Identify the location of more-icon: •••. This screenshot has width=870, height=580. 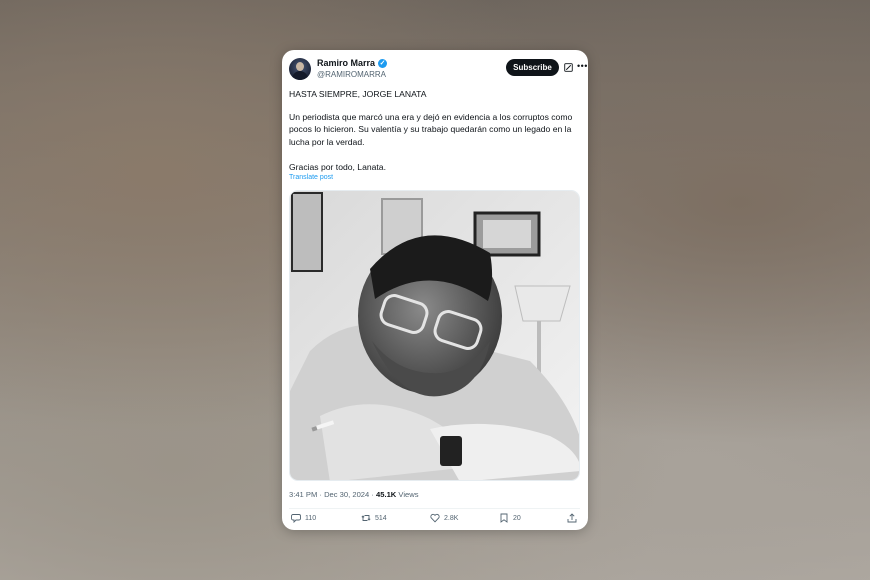
(582, 66).